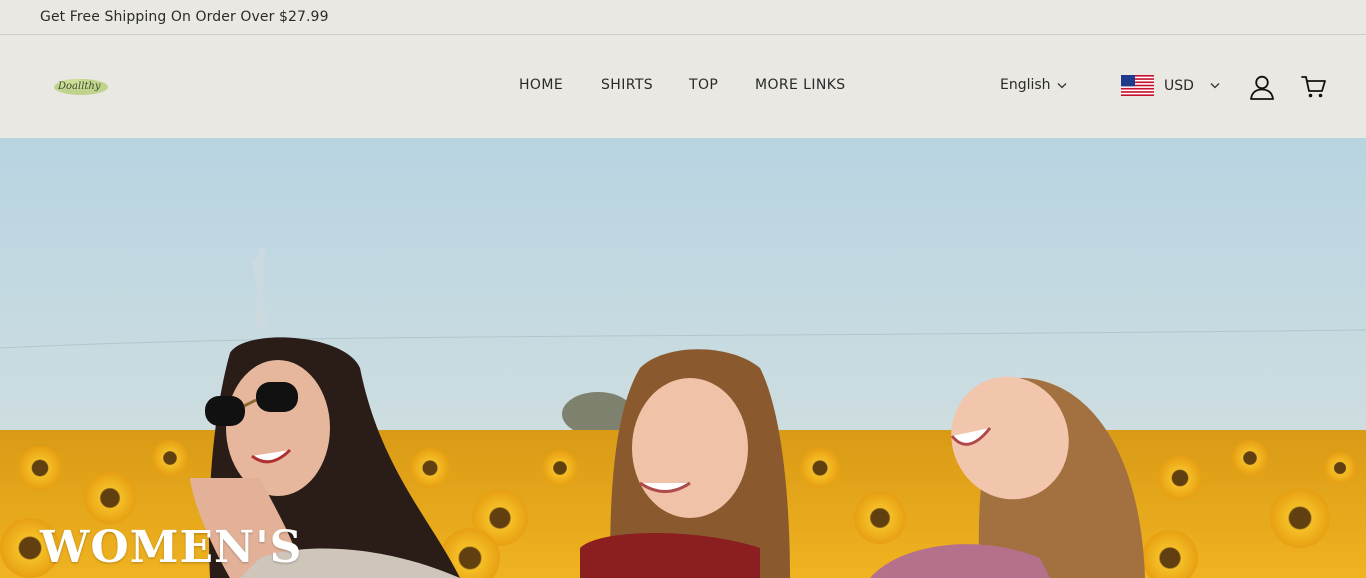  What do you see at coordinates (1179, 85) in the screenshot?
I see `currency-label: USD` at bounding box center [1179, 85].